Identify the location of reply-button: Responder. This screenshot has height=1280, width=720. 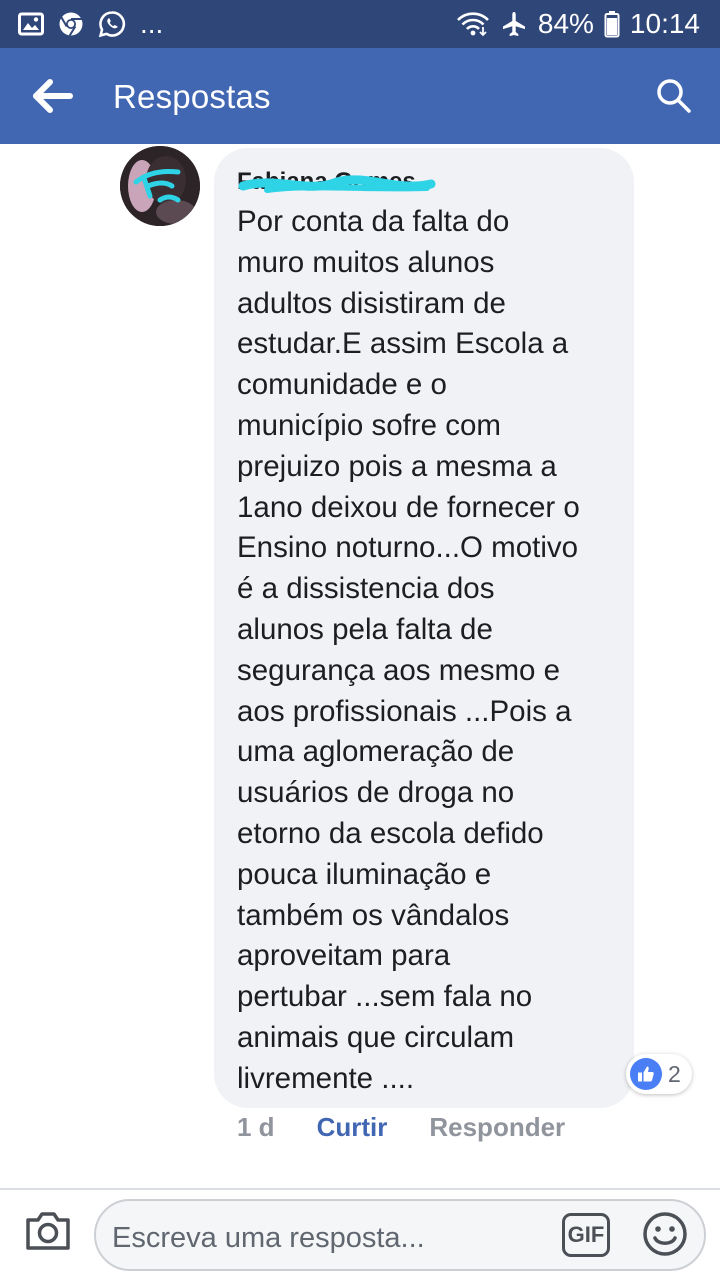
(497, 1127).